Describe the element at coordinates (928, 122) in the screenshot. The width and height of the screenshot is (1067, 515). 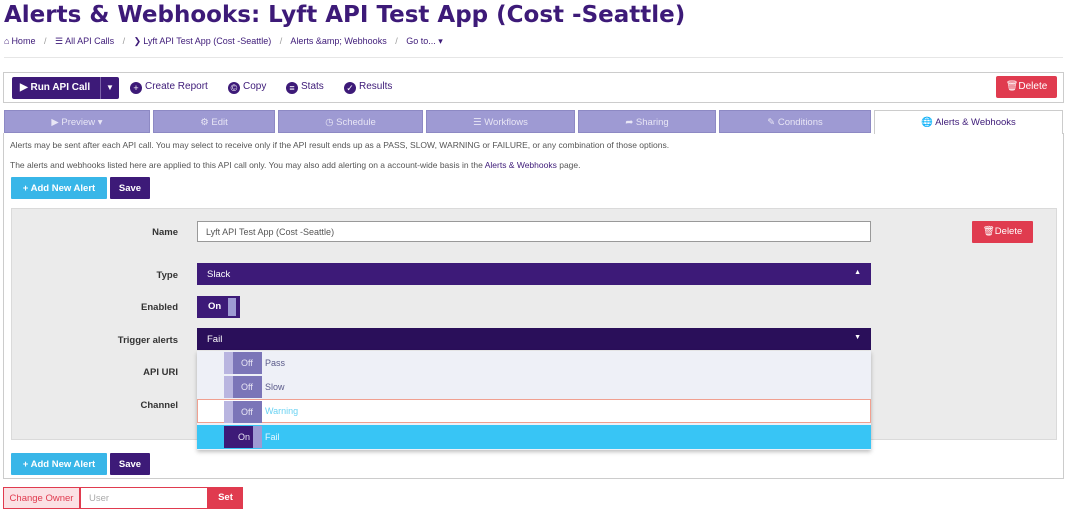
I see `globe-icon: 🌐` at that location.